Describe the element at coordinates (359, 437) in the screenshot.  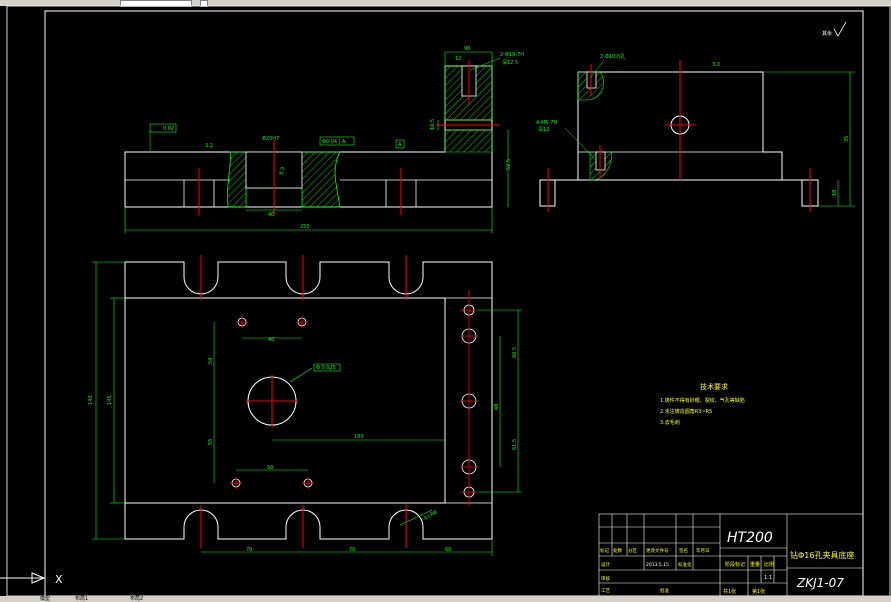
I see `dim-180: 180` at that location.